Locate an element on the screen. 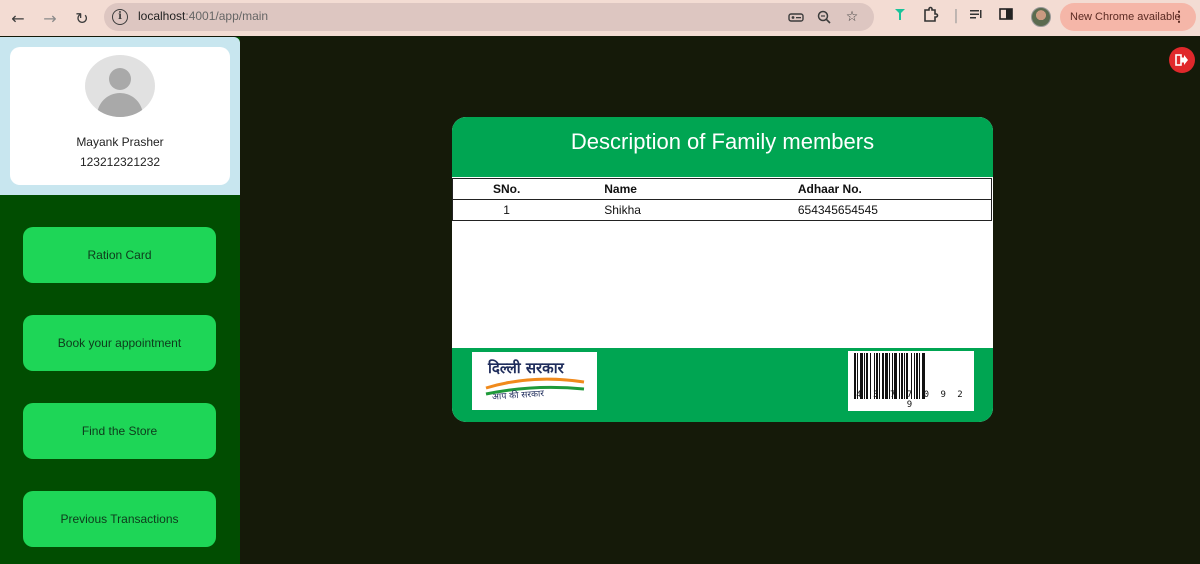 Image resolution: width=1200 pixels, height=564 pixels. col-header-adhaar: Adhaar No. is located at coordinates (873, 189).